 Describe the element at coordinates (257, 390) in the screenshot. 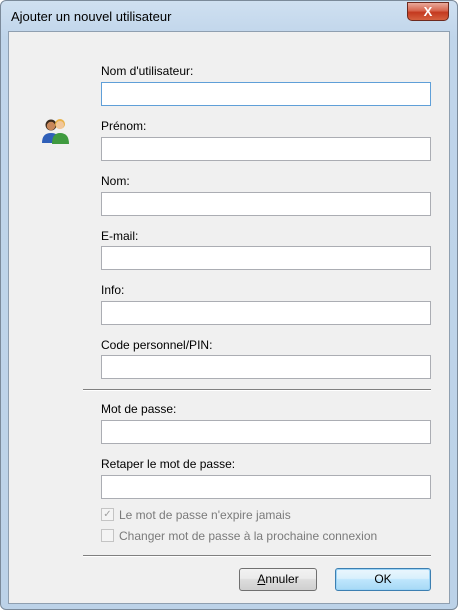

I see `separator` at that location.